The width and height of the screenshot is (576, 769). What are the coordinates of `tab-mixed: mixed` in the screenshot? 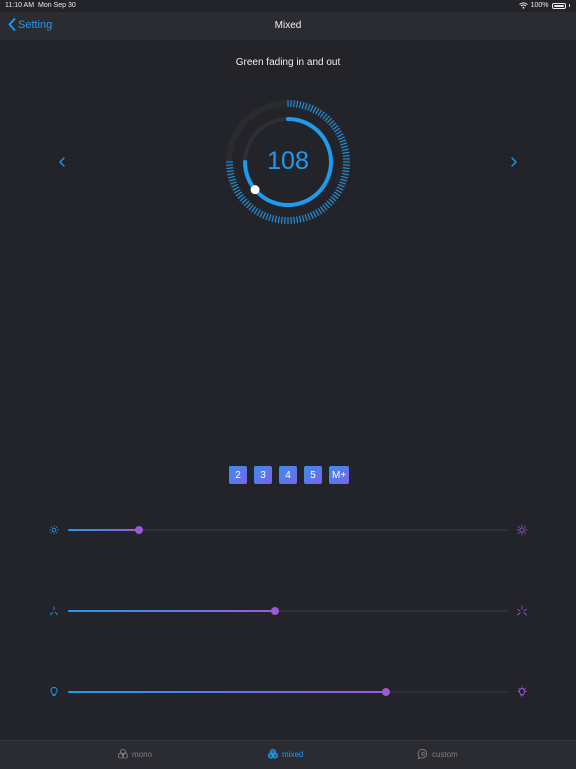 It's located at (285, 754).